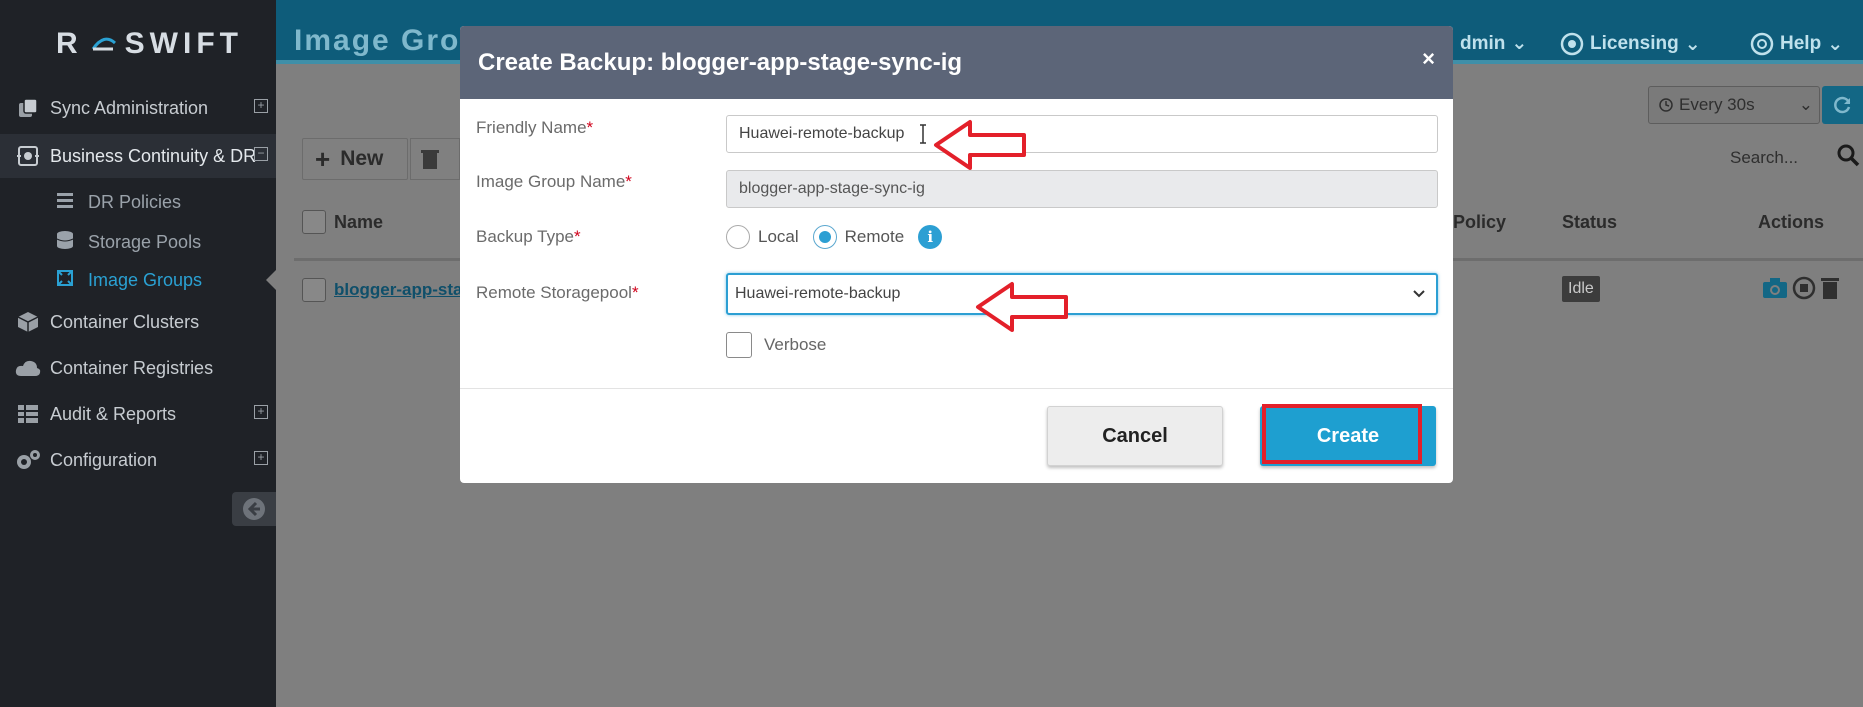 The height and width of the screenshot is (707, 1863). Describe the element at coordinates (1589, 222) in the screenshot. I see `column-header-status: Status` at that location.